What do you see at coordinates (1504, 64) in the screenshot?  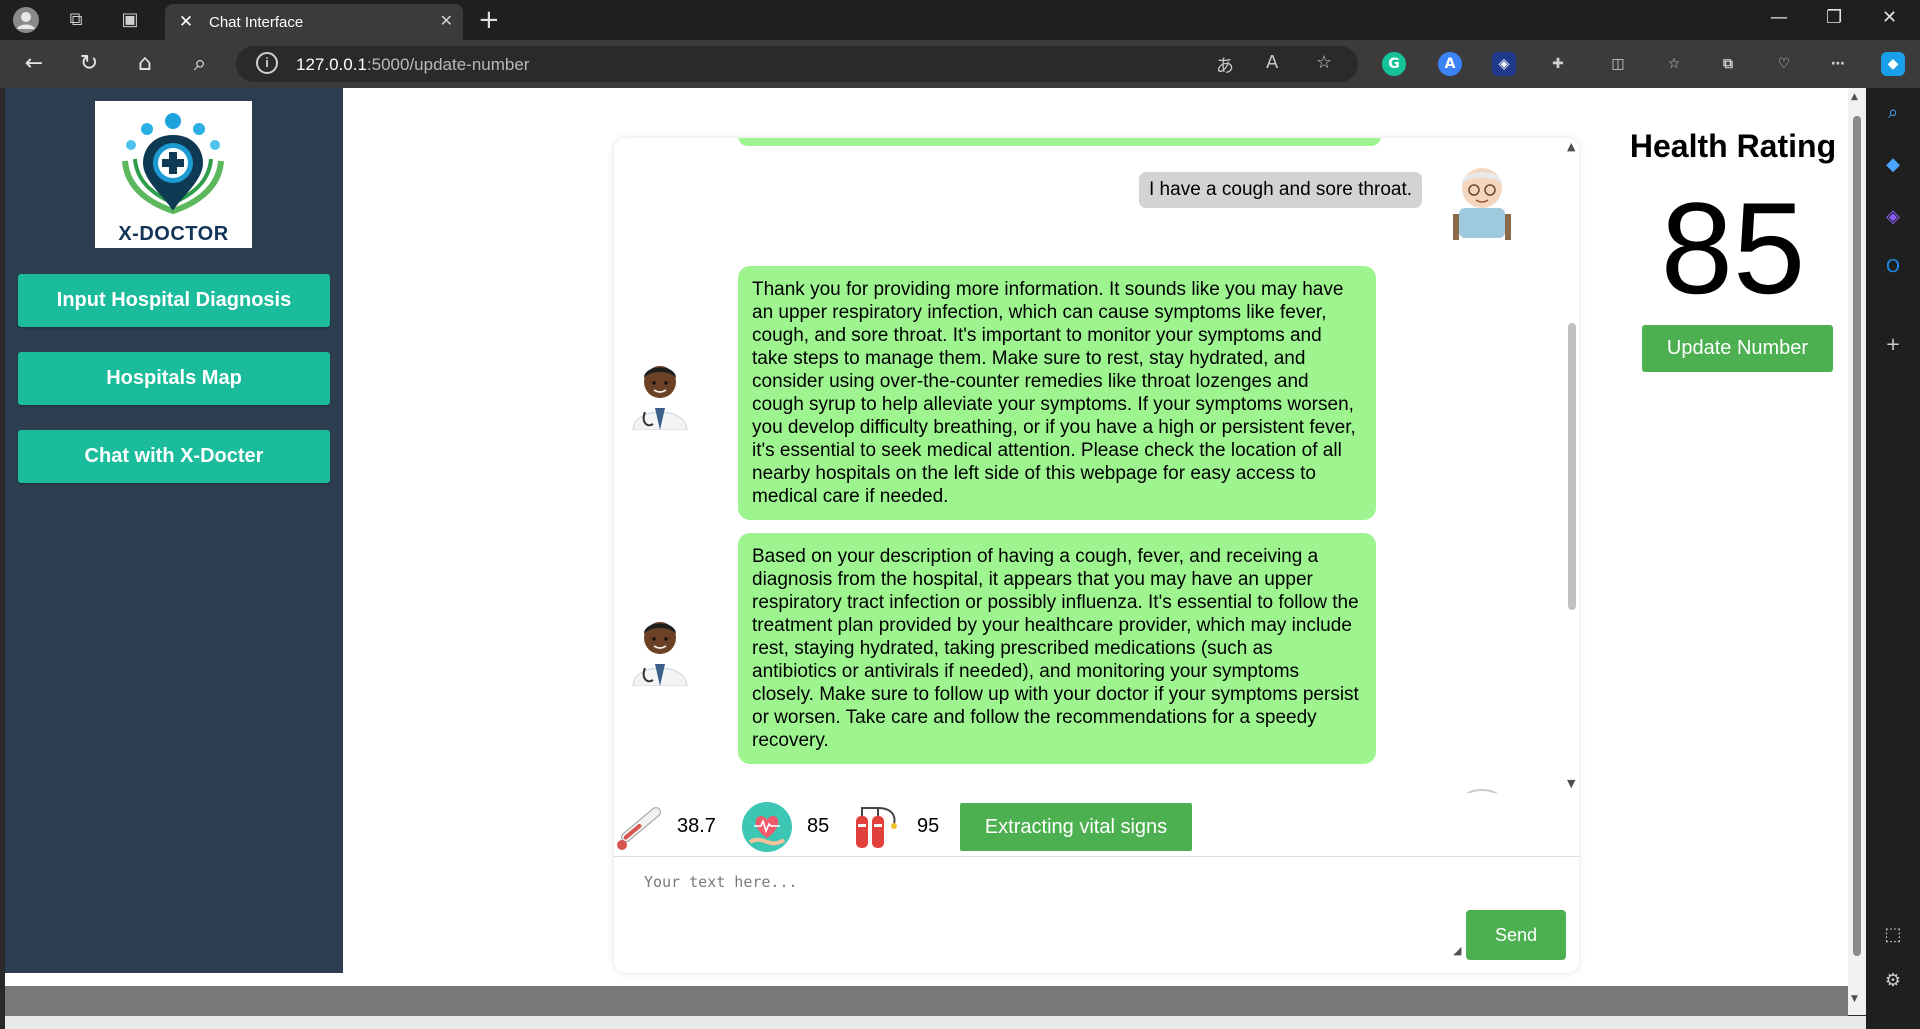 I see `extension-box-icon: ◈` at bounding box center [1504, 64].